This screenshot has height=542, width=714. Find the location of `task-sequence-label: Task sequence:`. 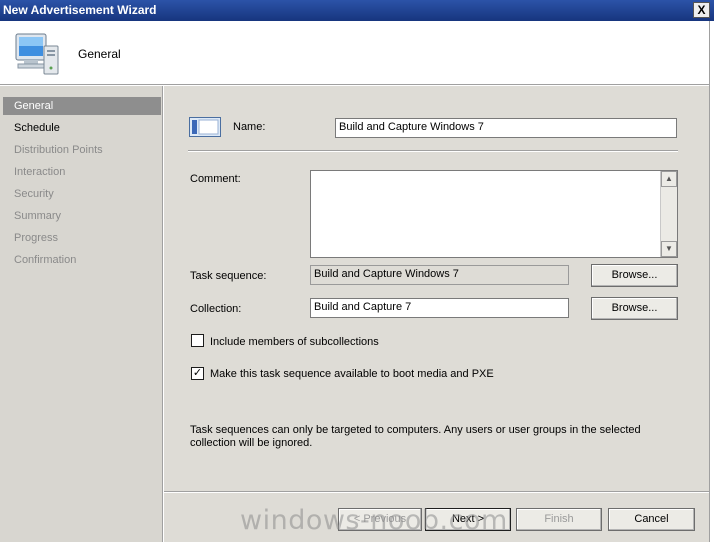

task-sequence-label: Task sequence: is located at coordinates (228, 276).